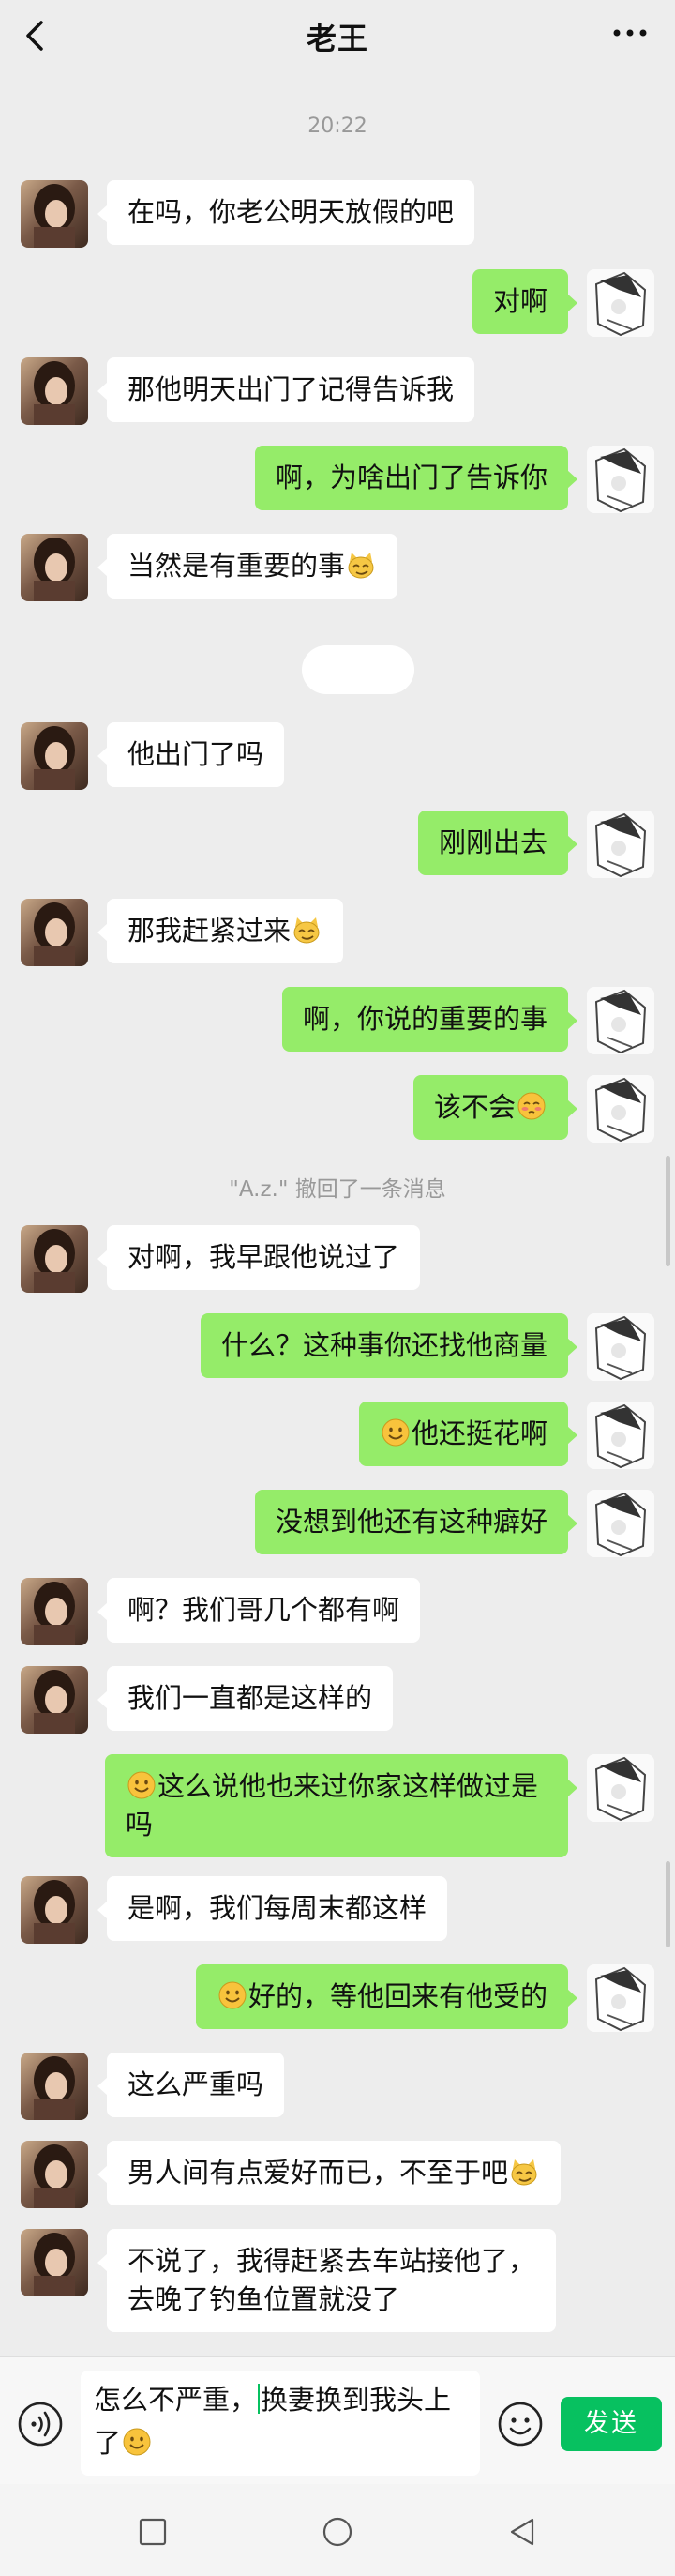 The image size is (675, 2576). I want to click on message-received: 这么严重吗, so click(191, 2085).